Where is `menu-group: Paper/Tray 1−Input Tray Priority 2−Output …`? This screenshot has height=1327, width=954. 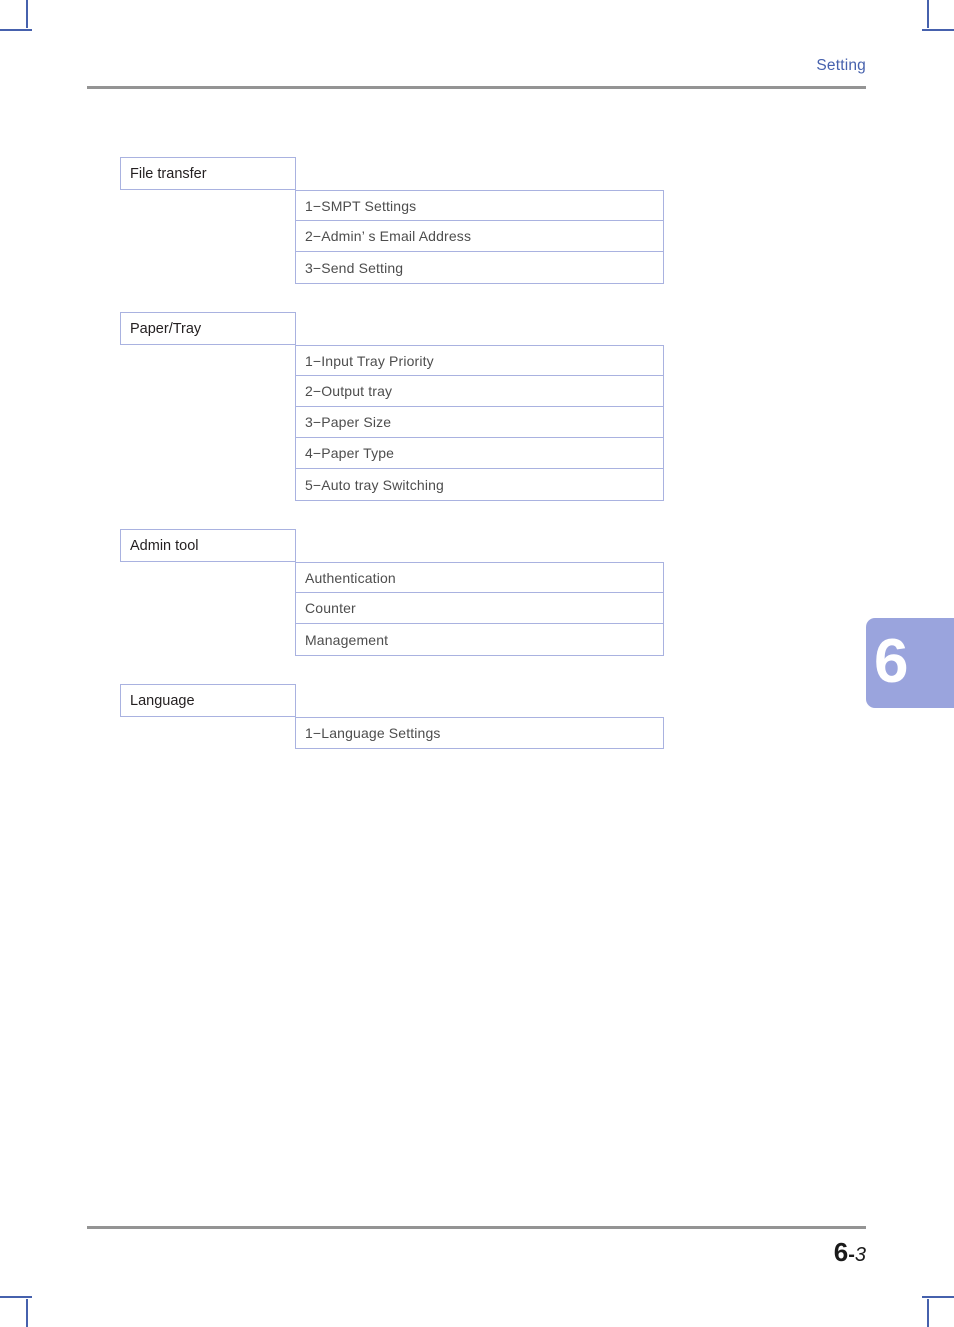 menu-group: Paper/Tray 1−Input Tray Priority 2−Output … is located at coordinates (400, 406).